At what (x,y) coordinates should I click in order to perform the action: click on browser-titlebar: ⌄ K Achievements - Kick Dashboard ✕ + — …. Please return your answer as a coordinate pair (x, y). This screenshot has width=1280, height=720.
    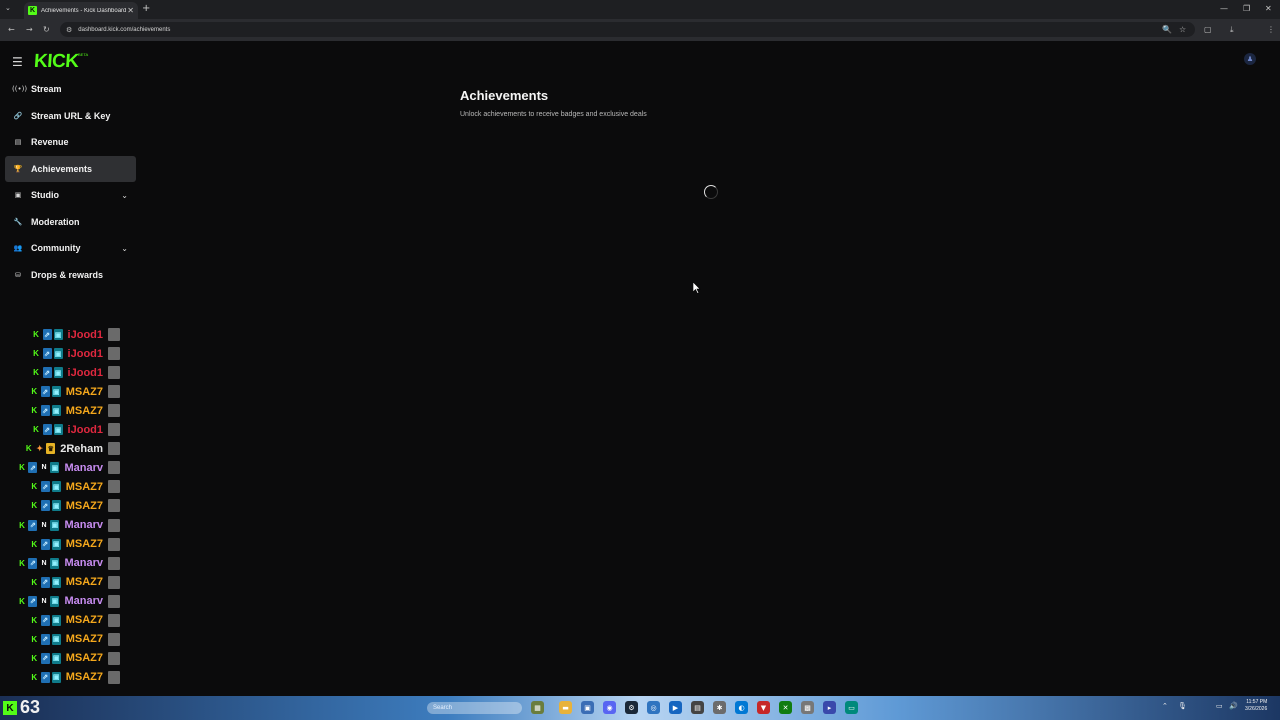
    Looking at the image, I should click on (640, 9).